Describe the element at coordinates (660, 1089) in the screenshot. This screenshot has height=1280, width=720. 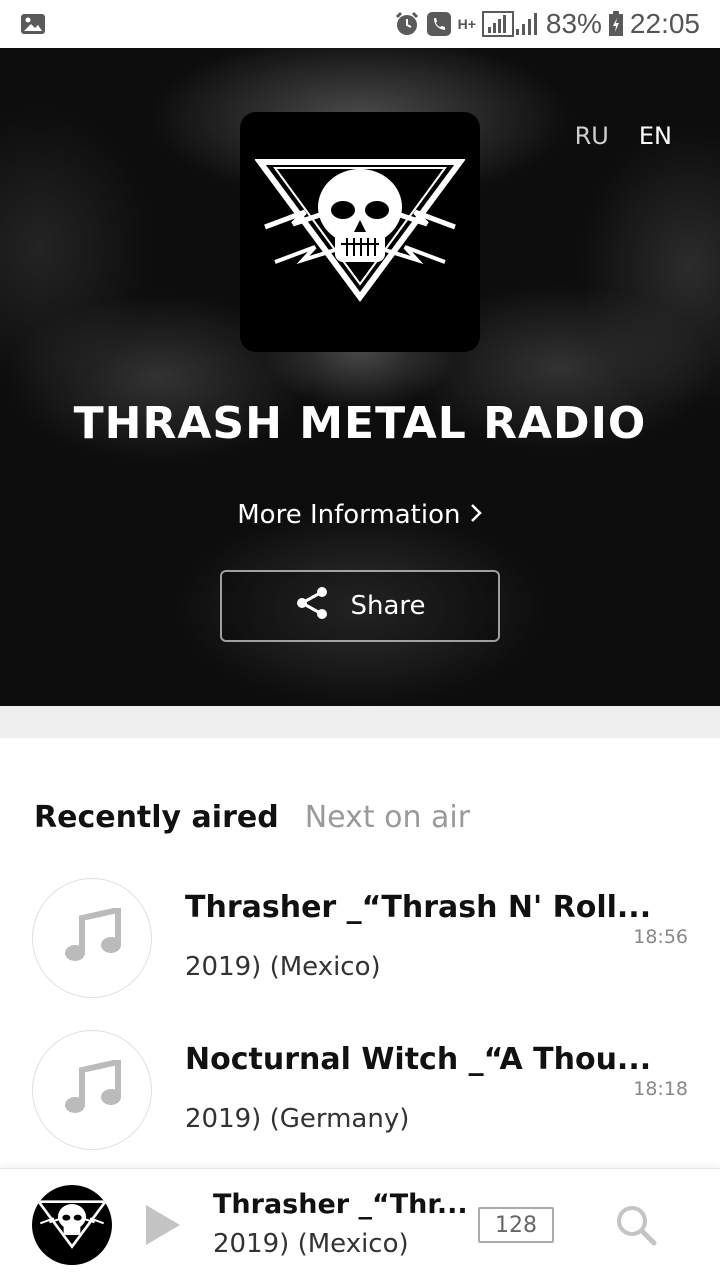
I see `track-time: 18:18` at that location.